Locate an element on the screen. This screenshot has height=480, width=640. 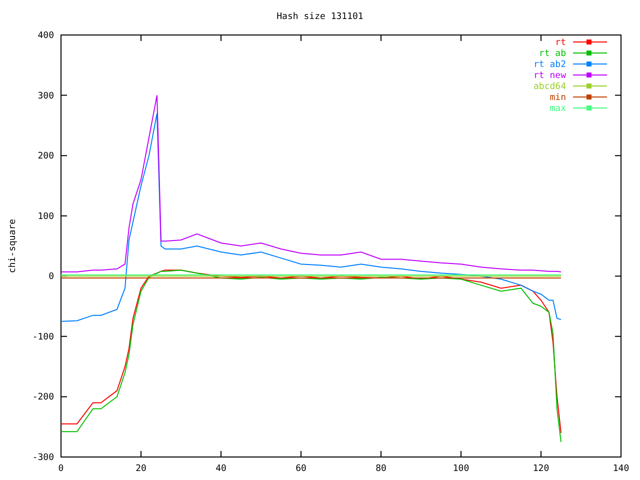
x-tick-label: 20 is located at coordinates (141, 469).